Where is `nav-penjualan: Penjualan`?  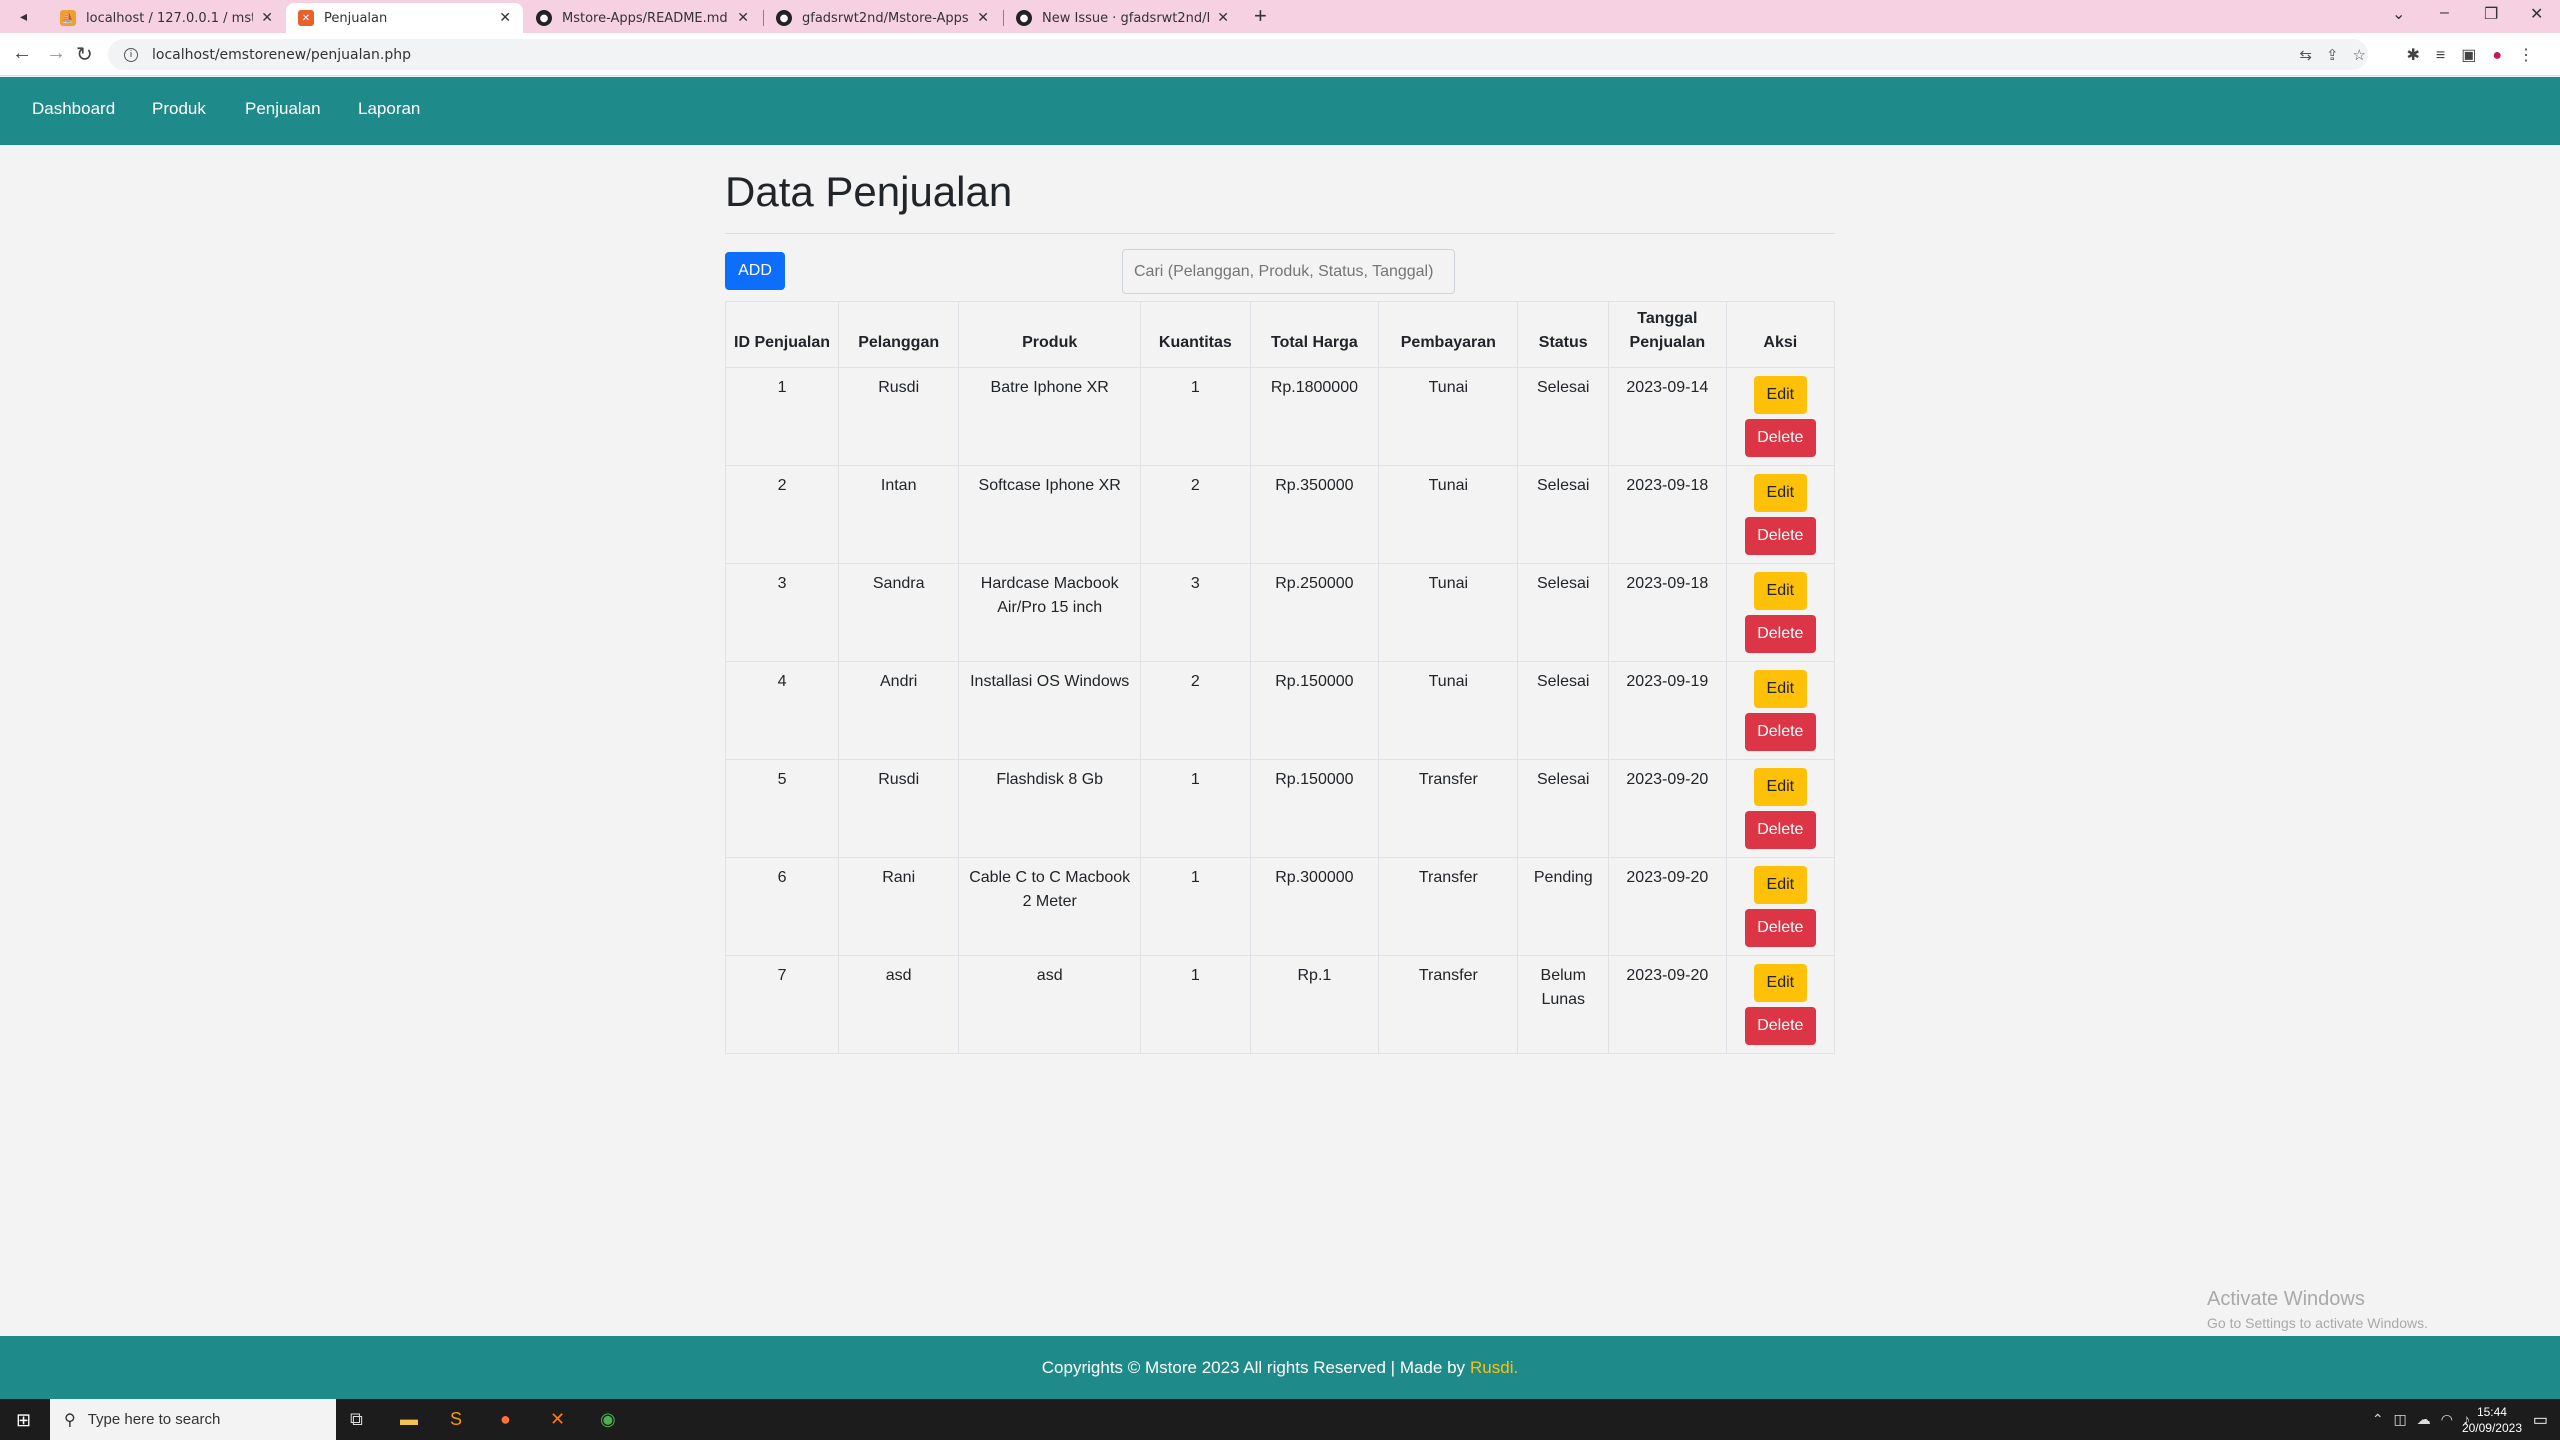
nav-penjualan: Penjualan is located at coordinates (283, 109).